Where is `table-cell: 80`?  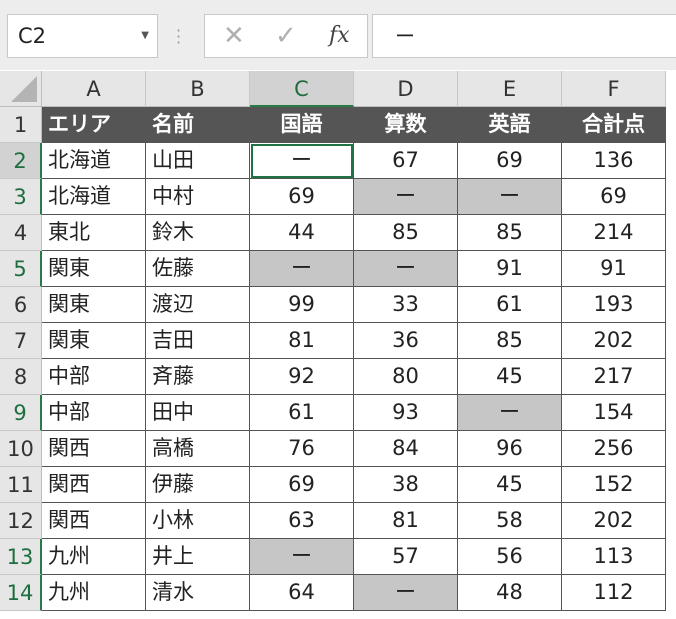 table-cell: 80 is located at coordinates (406, 377).